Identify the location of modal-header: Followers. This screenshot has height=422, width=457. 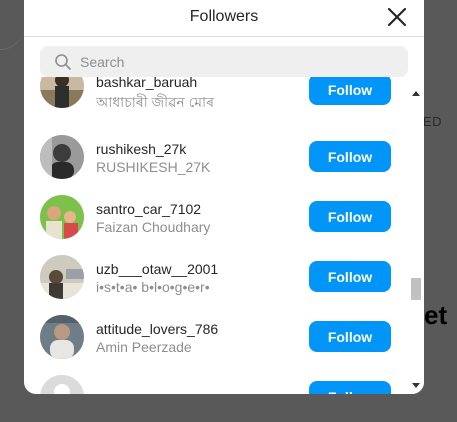
(224, 18).